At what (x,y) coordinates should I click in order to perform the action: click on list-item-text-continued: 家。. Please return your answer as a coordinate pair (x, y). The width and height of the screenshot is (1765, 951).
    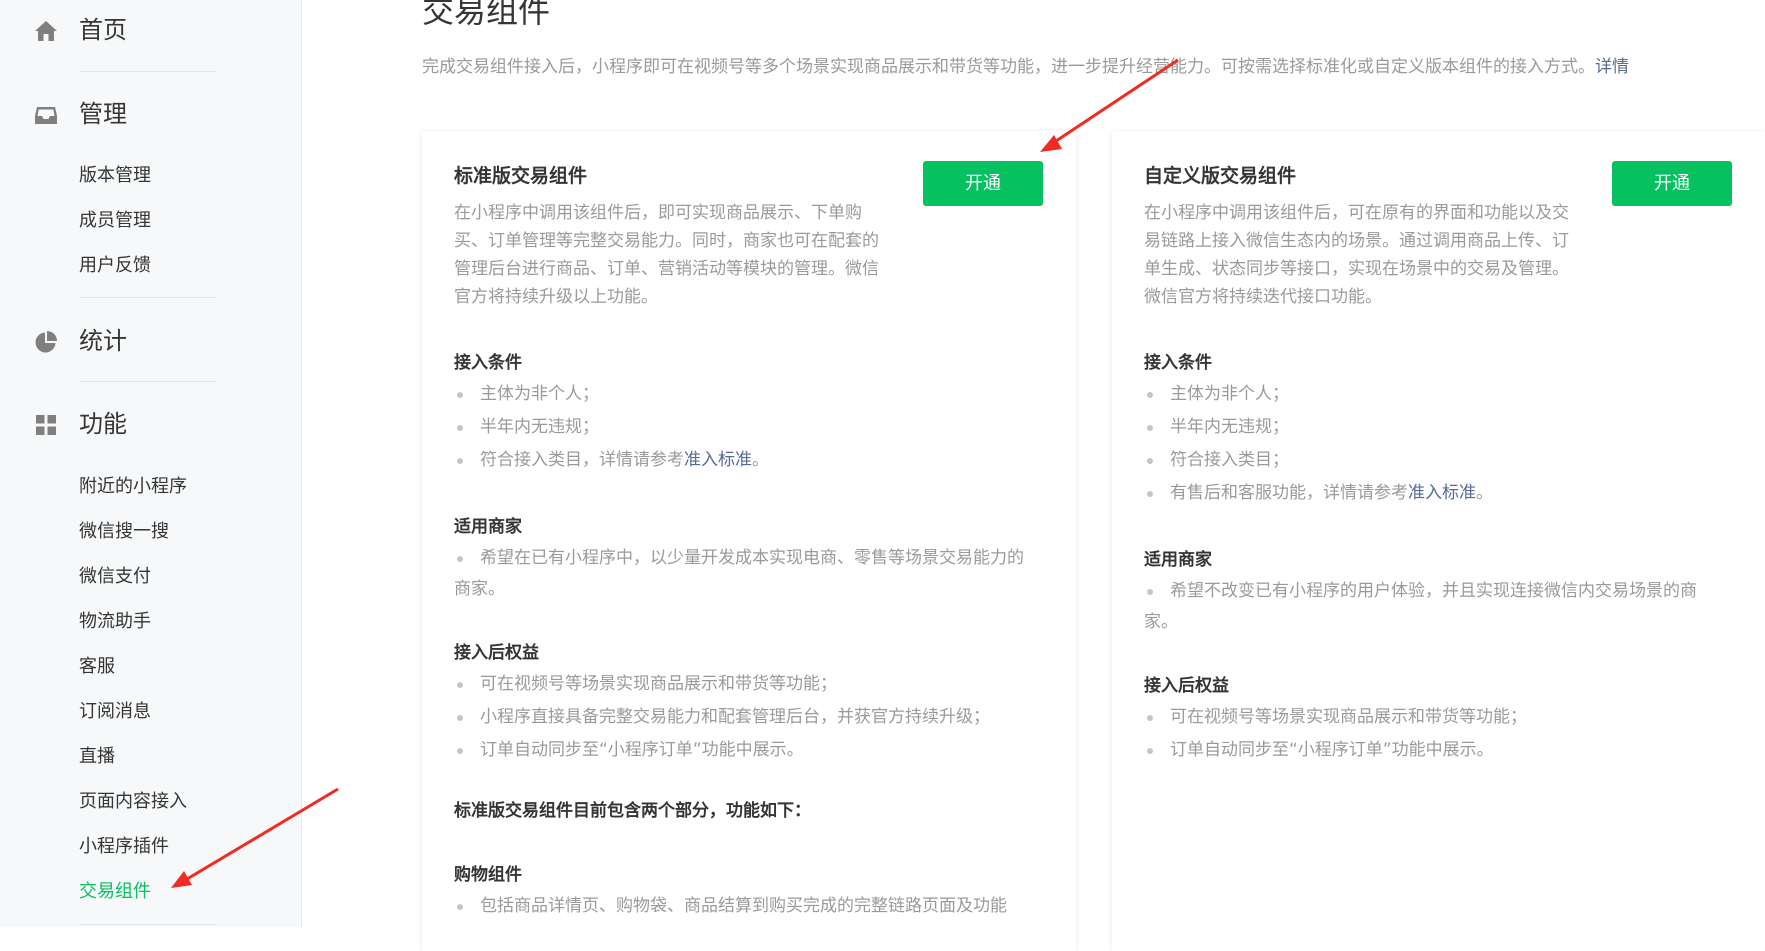
    Looking at the image, I should click on (1161, 622).